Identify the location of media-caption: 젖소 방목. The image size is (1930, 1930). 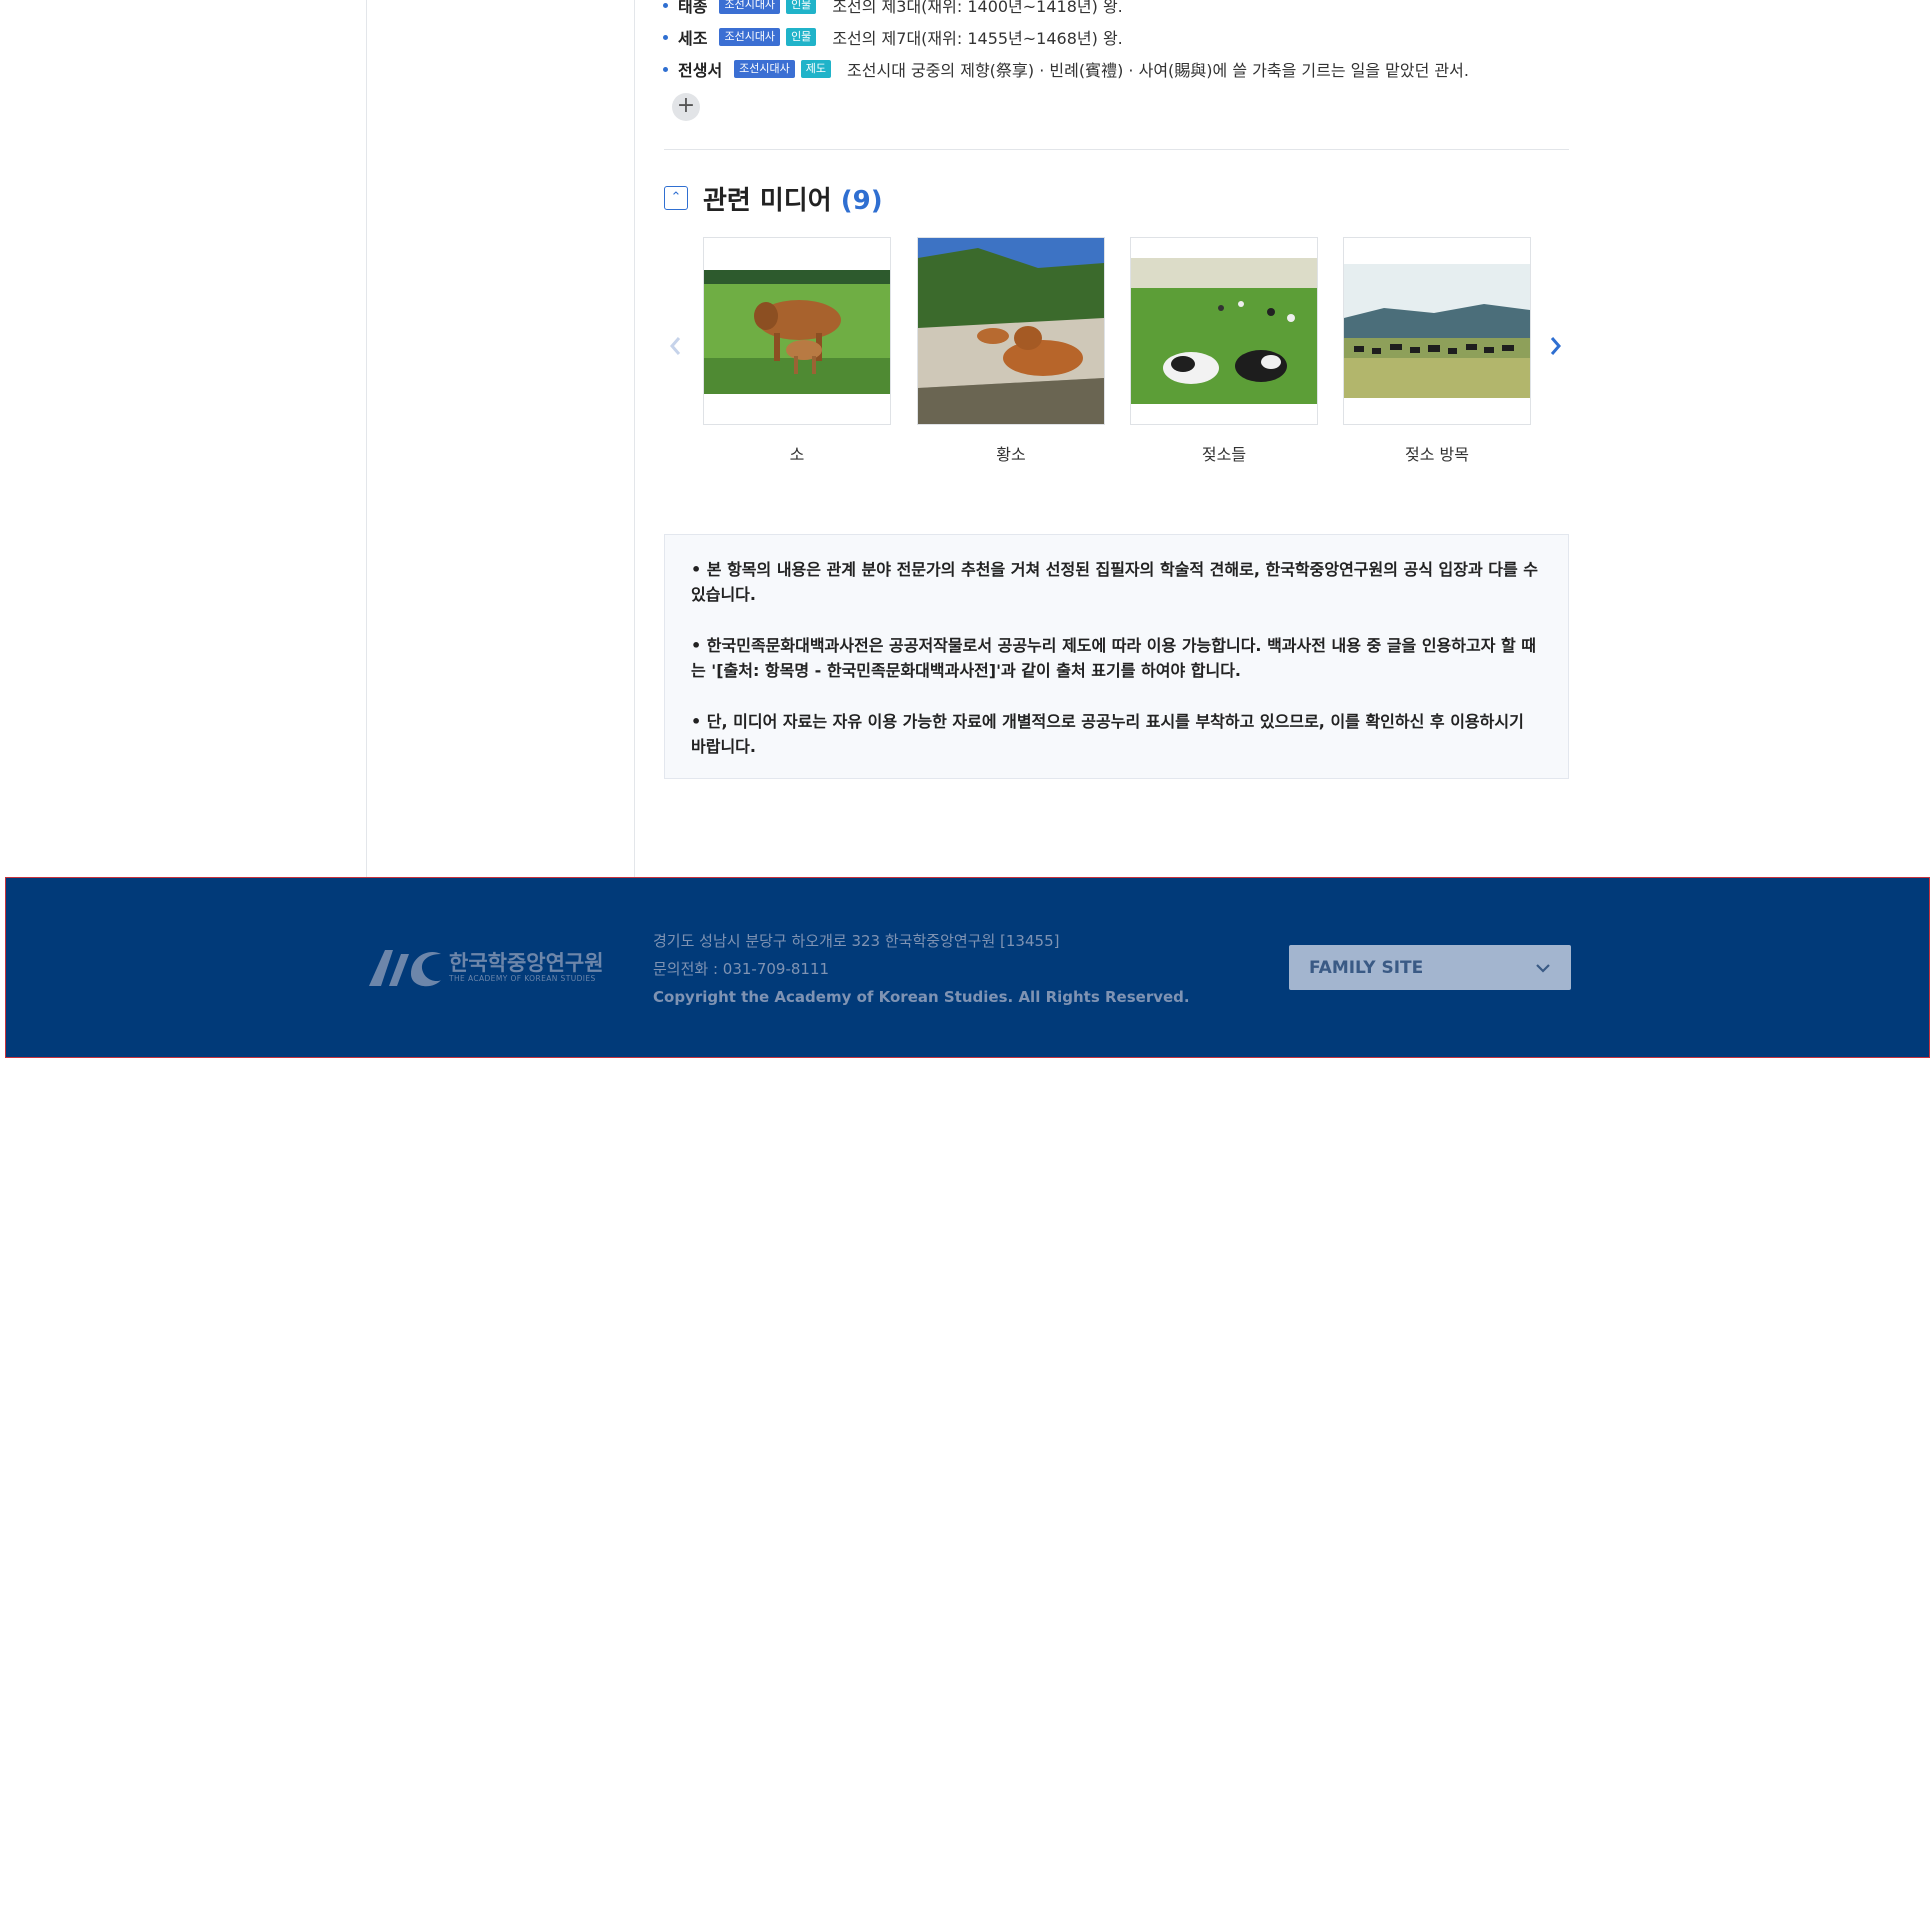
(1437, 454).